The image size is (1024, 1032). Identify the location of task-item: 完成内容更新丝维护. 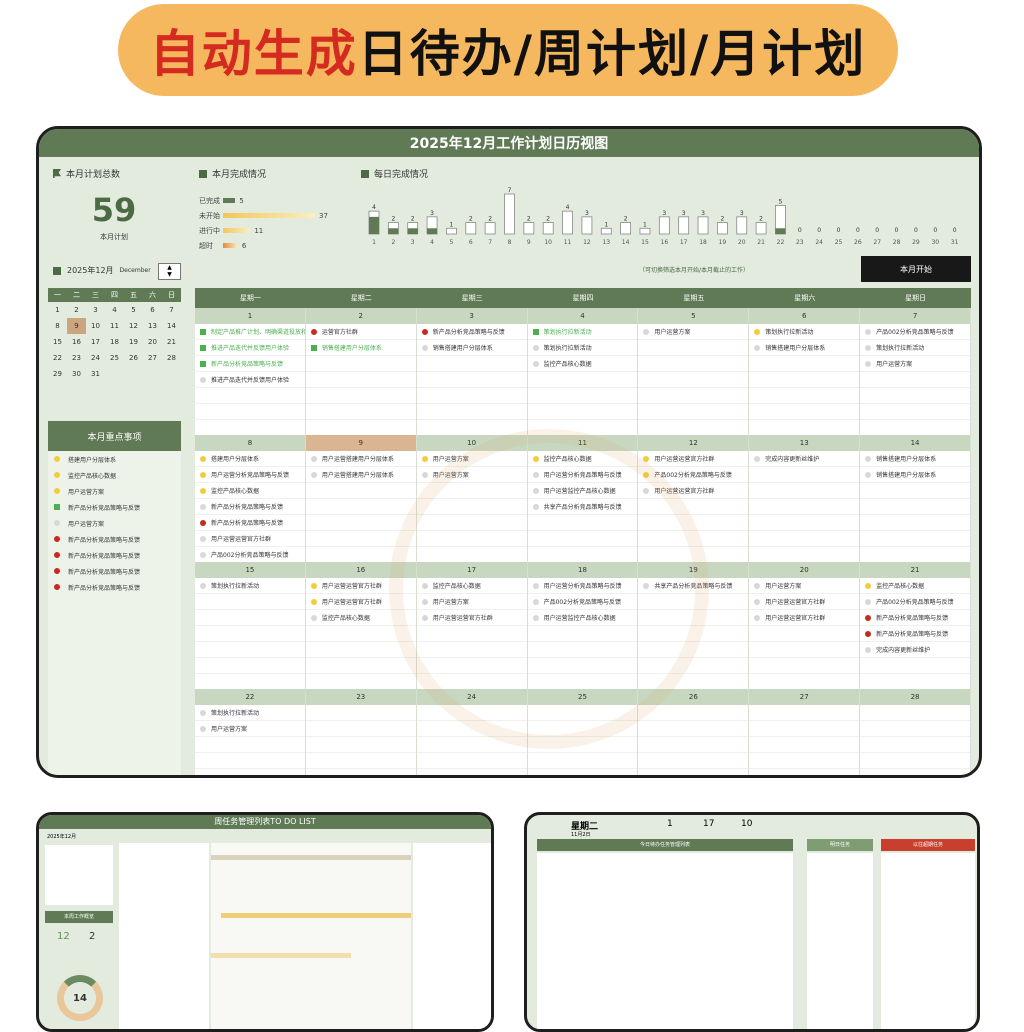
(915, 650).